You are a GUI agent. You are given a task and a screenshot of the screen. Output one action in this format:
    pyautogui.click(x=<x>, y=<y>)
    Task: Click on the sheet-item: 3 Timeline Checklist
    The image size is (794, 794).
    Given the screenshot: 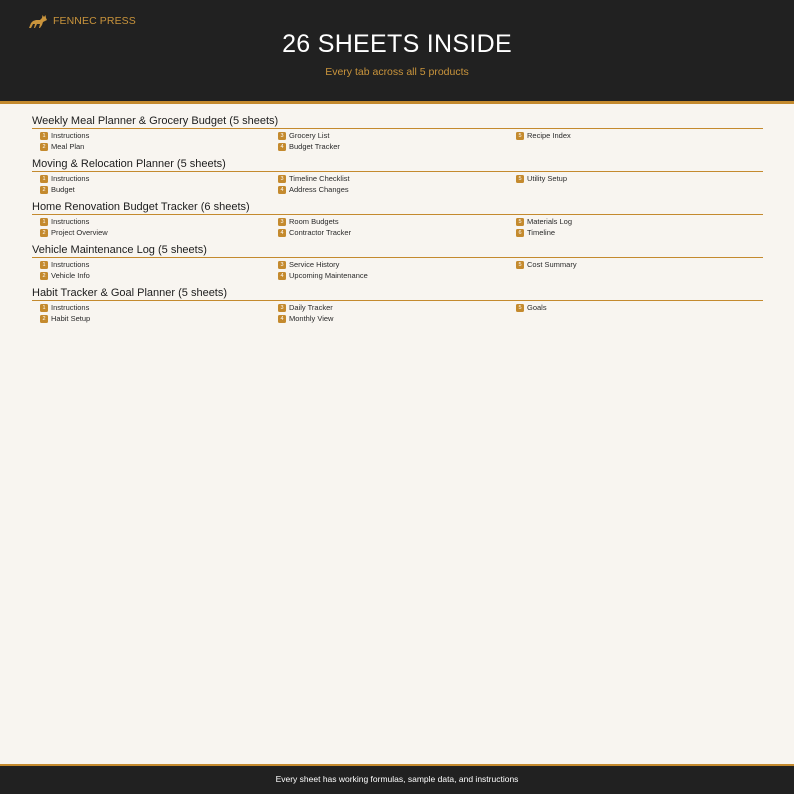 What is the action you would take?
    pyautogui.click(x=397, y=178)
    